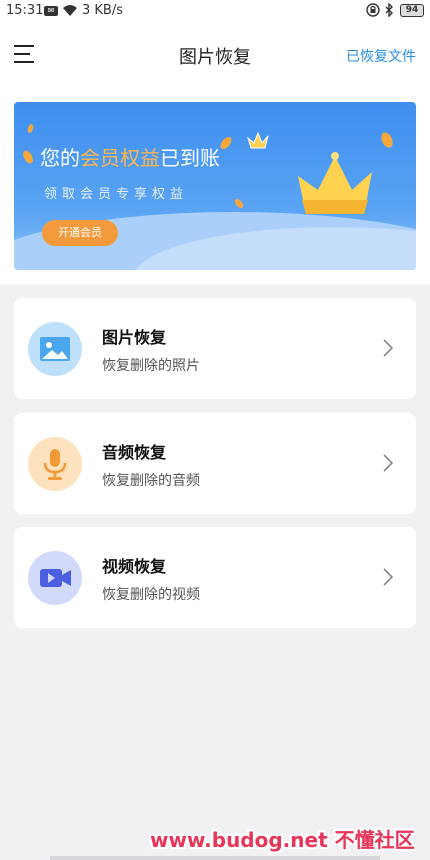 Image resolution: width=430 pixels, height=860 pixels. What do you see at coordinates (335, 183) in the screenshot?
I see `crown-icon` at bounding box center [335, 183].